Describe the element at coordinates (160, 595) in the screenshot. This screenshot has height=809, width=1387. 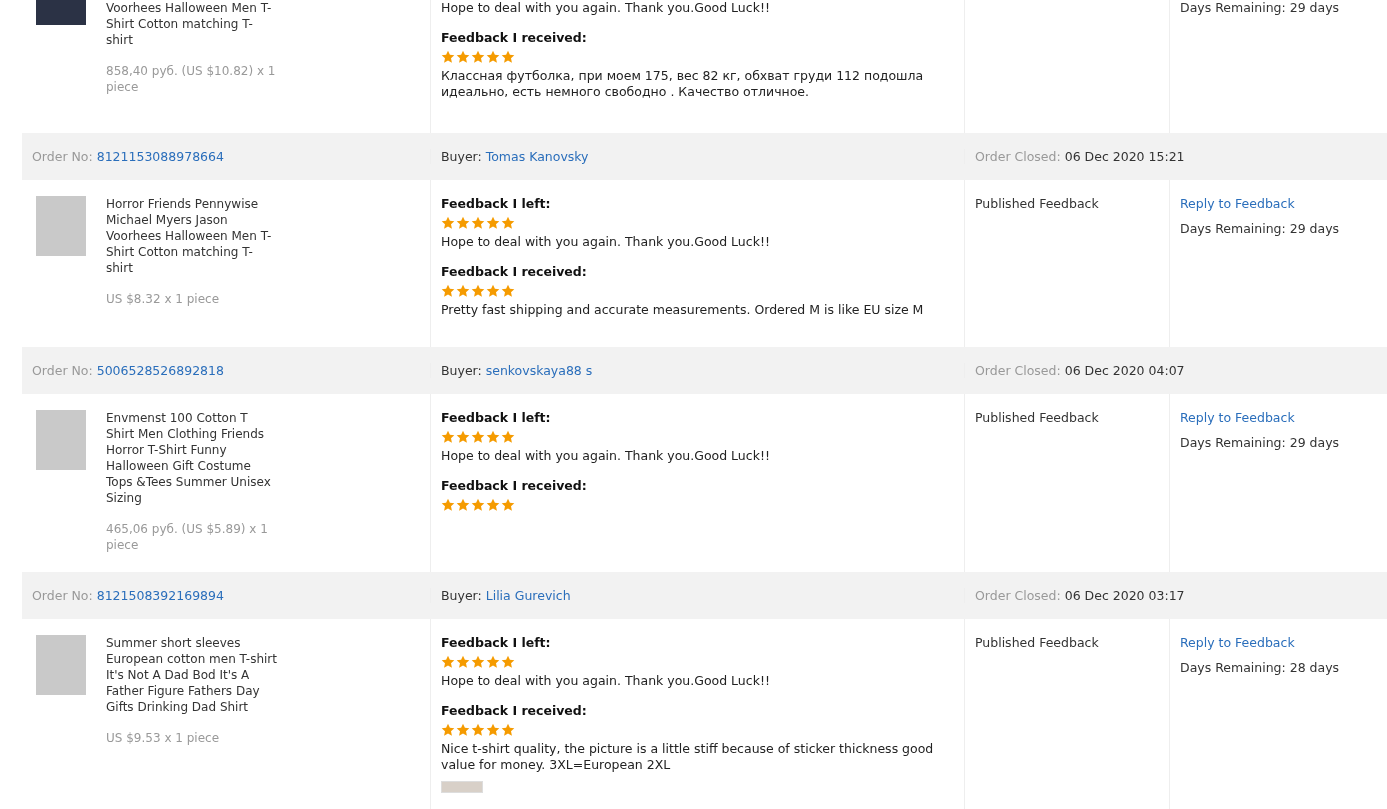
I see `order-number-link: 8121508392169894` at that location.